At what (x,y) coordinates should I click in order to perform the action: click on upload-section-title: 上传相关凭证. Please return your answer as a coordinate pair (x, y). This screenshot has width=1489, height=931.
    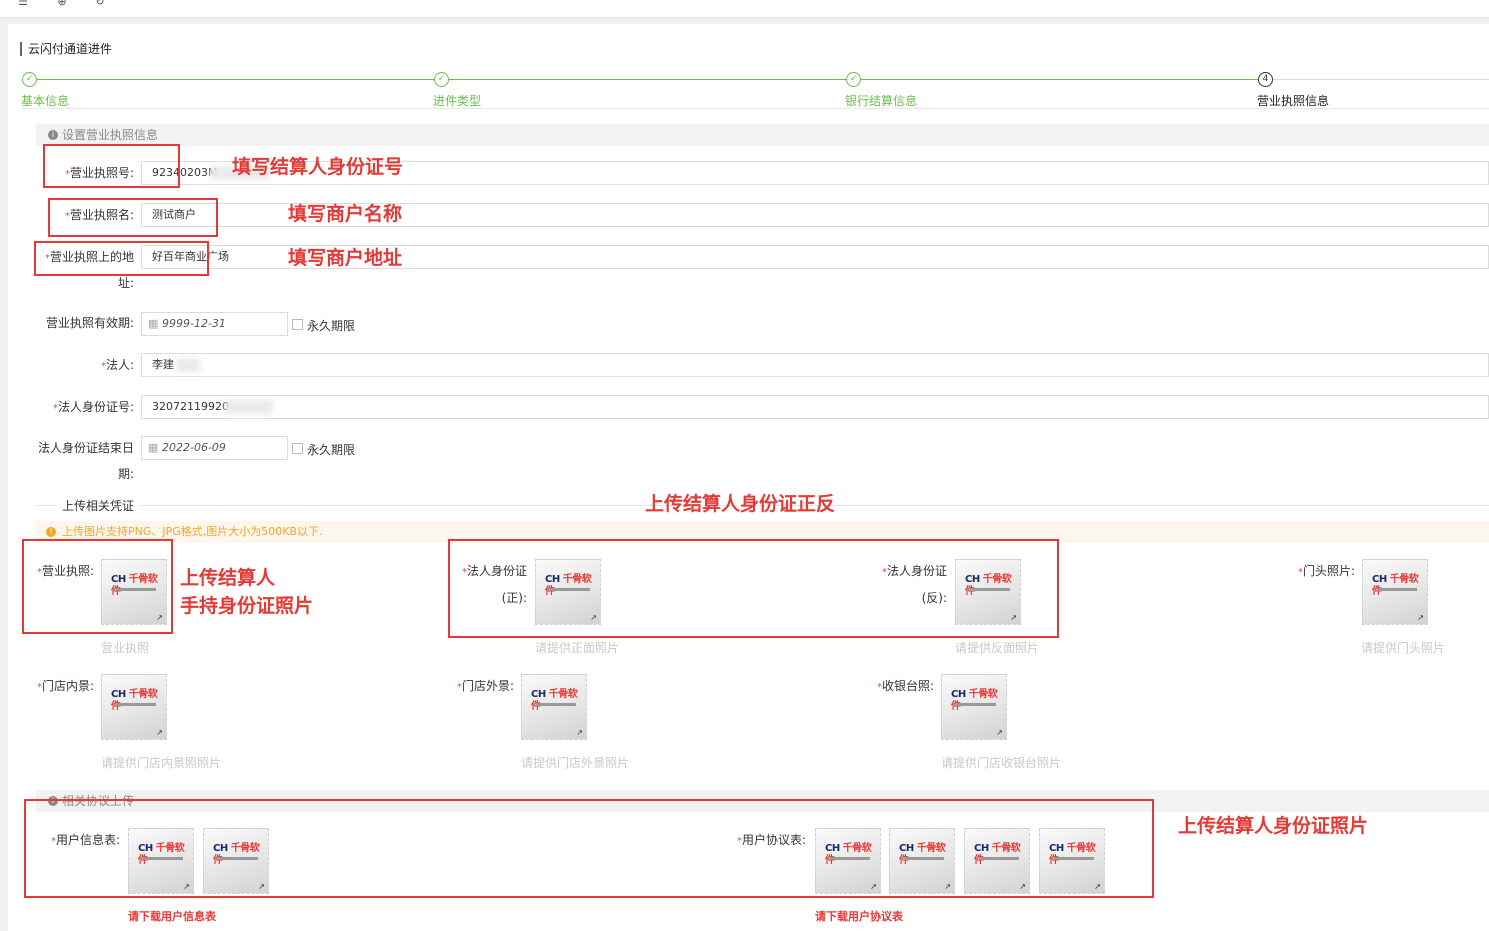
    Looking at the image, I should click on (98, 505).